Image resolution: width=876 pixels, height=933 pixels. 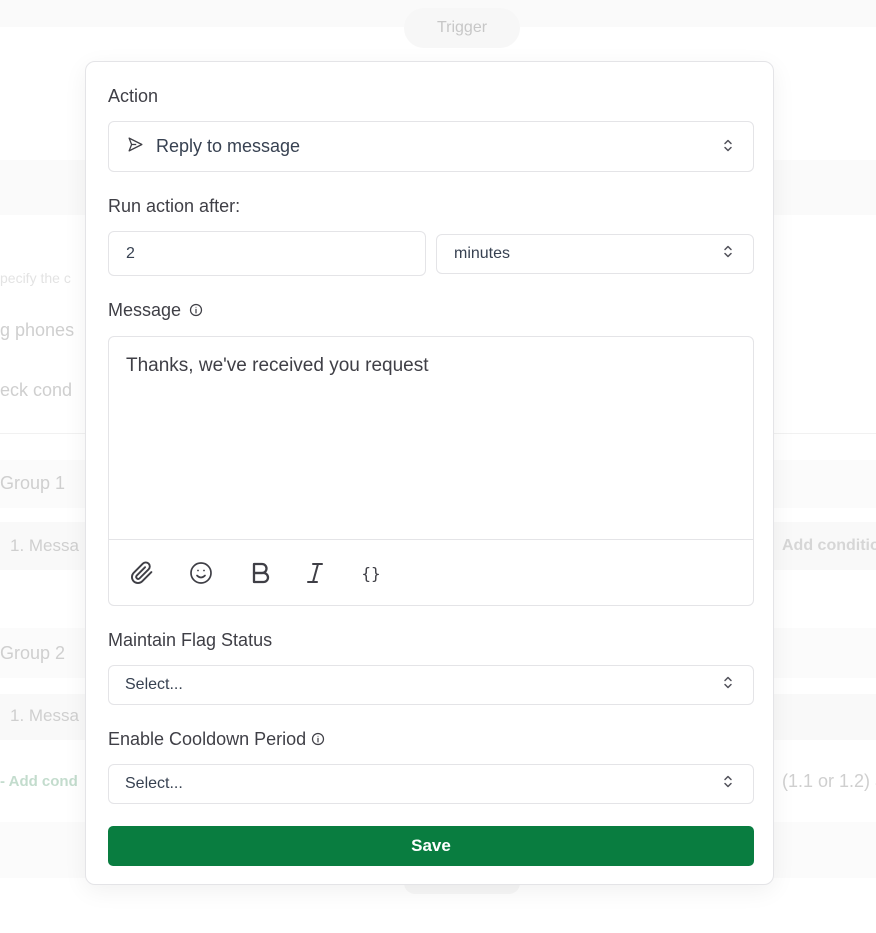 I want to click on bg-check-text: eck cond, so click(x=36, y=390).